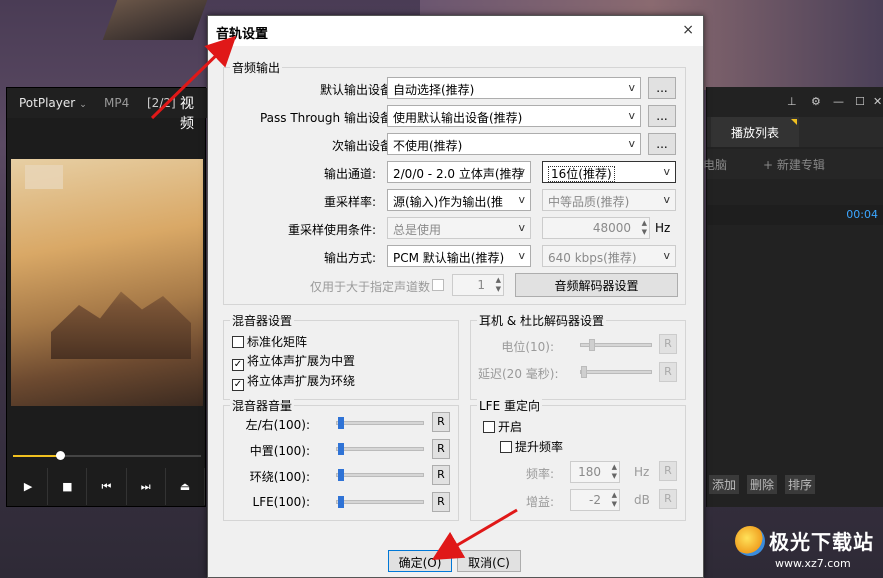 The height and width of the screenshot is (578, 883). What do you see at coordinates (459, 256) in the screenshot?
I see `output-mode-select: PCM 默认输出(推荐) v` at bounding box center [459, 256].